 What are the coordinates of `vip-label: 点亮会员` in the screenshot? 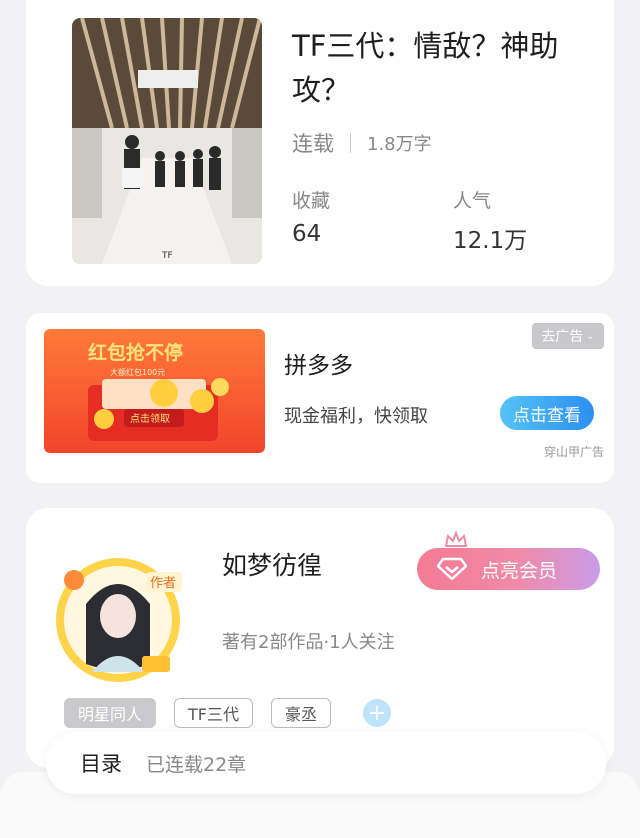 It's located at (519, 570).